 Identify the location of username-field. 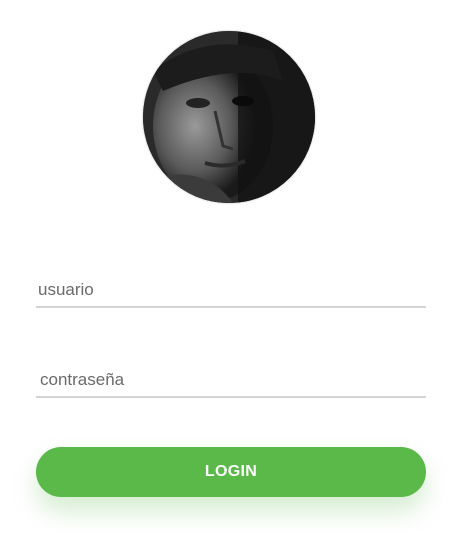
(231, 287).